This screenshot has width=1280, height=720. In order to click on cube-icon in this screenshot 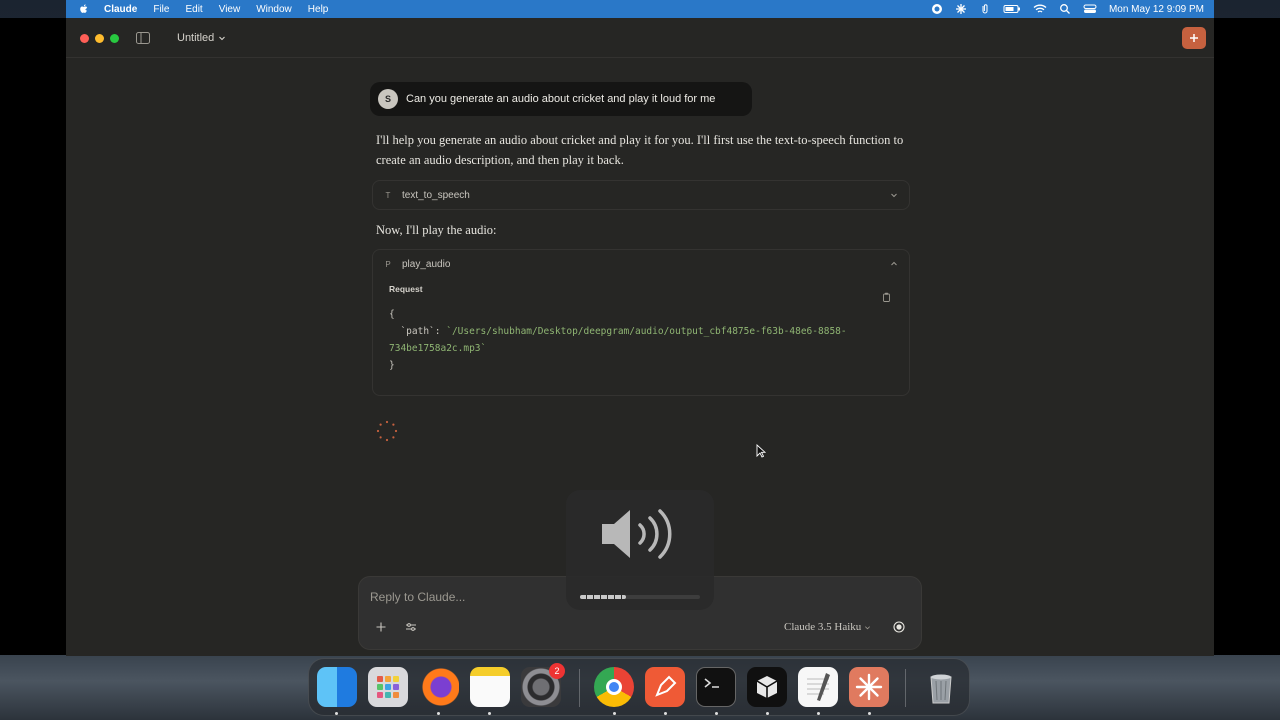, I will do `click(767, 687)`.